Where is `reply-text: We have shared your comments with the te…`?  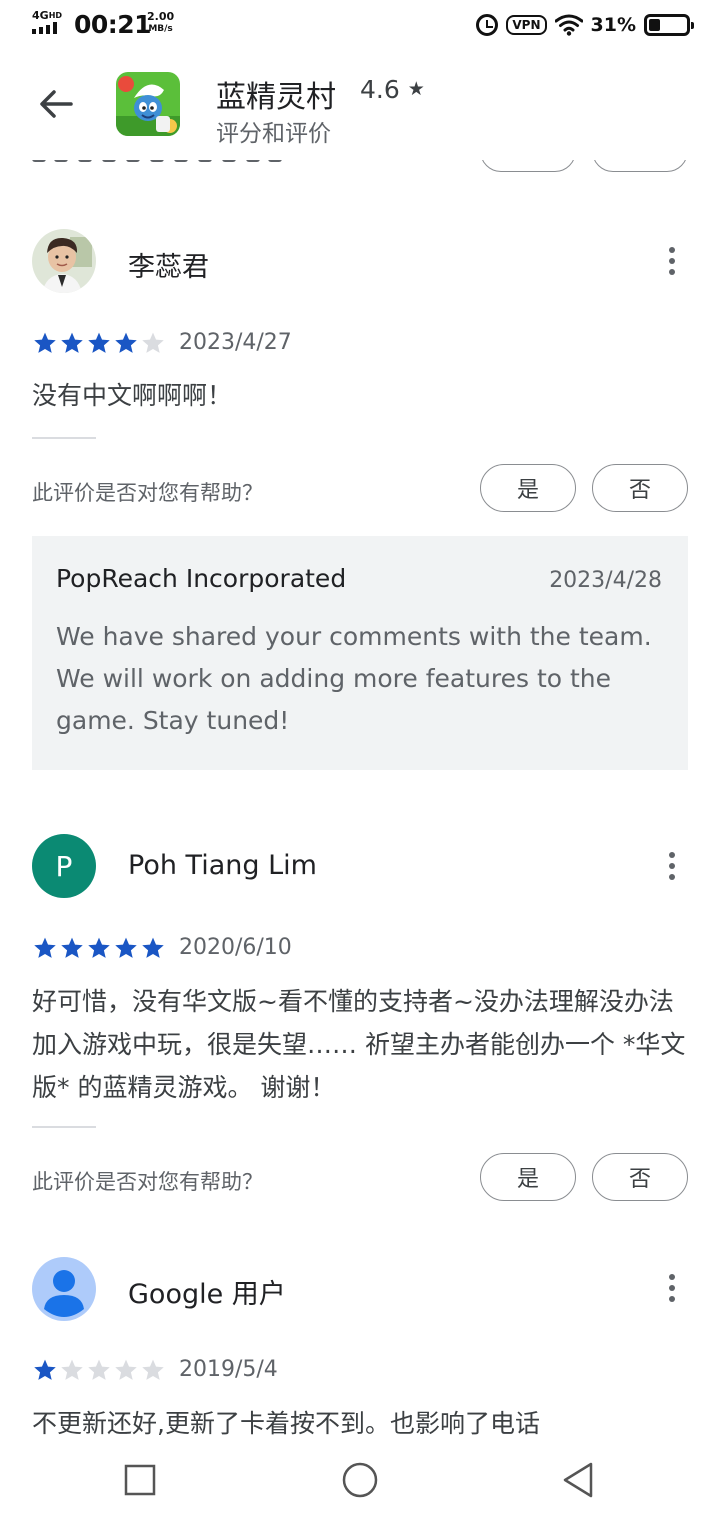
reply-text: We have shared your comments with the te… is located at coordinates (354, 678).